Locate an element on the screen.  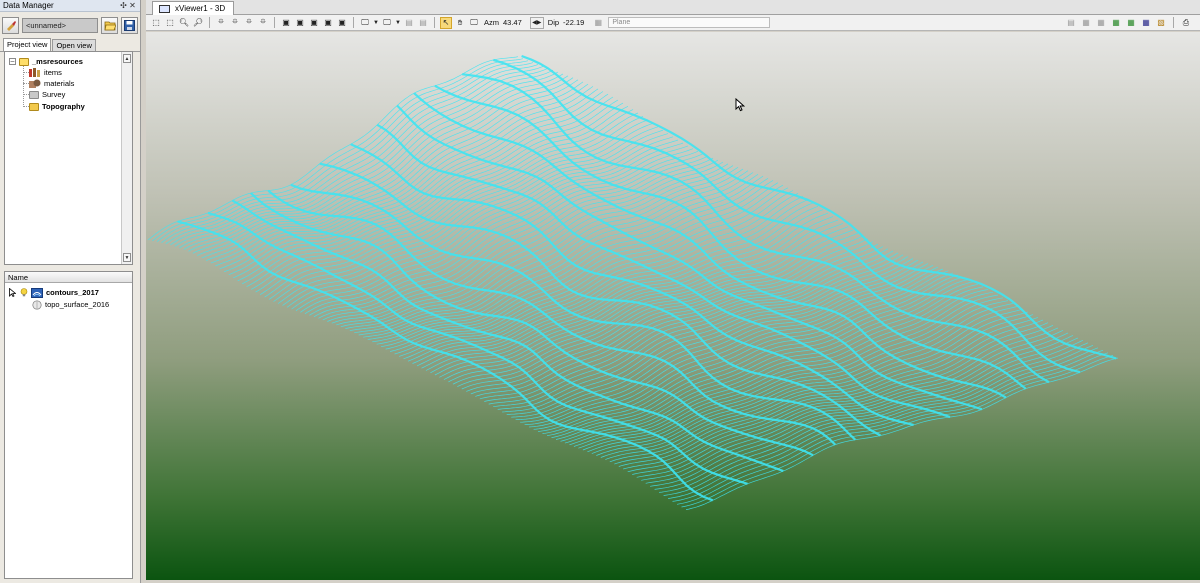
save-button is located at coordinates (129, 25).